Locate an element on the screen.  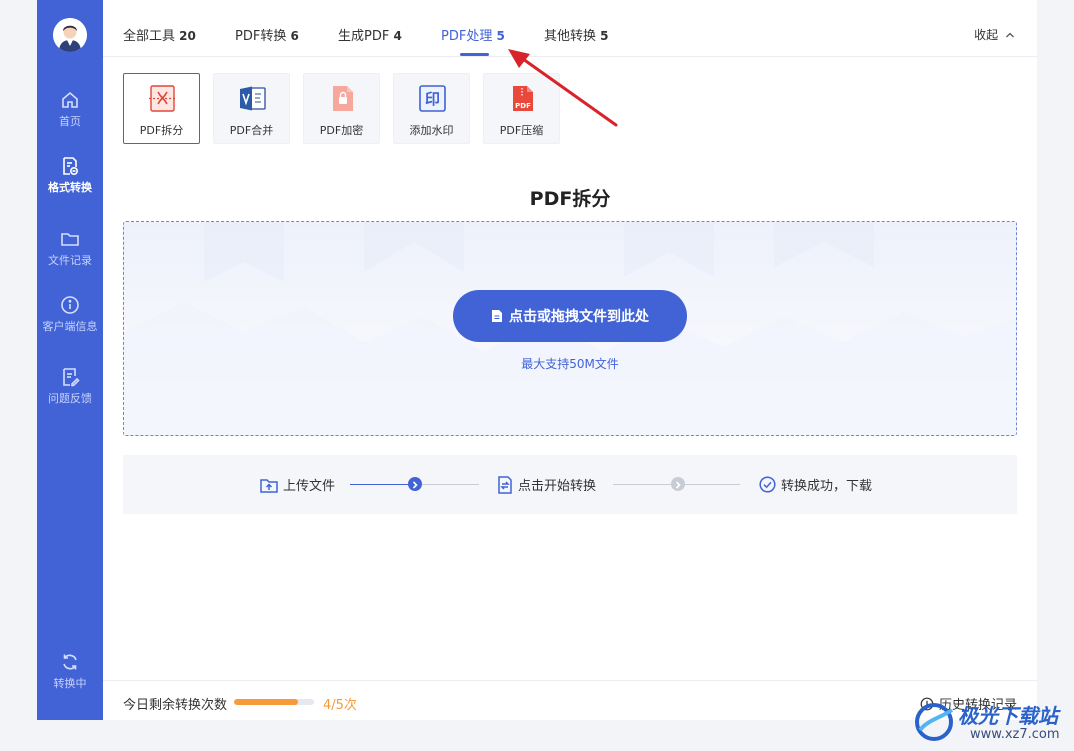
tab-pdf-process: PDF处理 5 is located at coordinates (473, 34).